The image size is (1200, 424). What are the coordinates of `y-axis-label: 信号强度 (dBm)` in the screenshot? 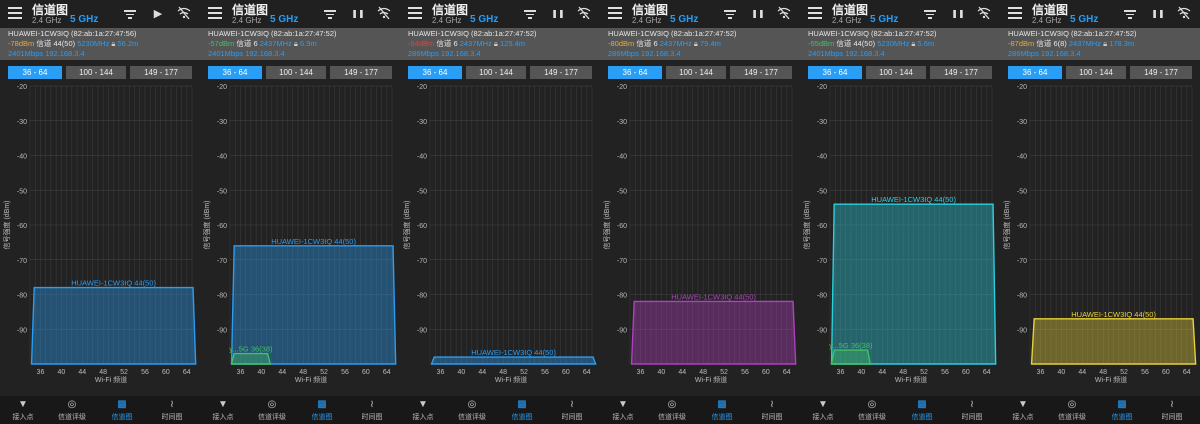 It's located at (206, 225).